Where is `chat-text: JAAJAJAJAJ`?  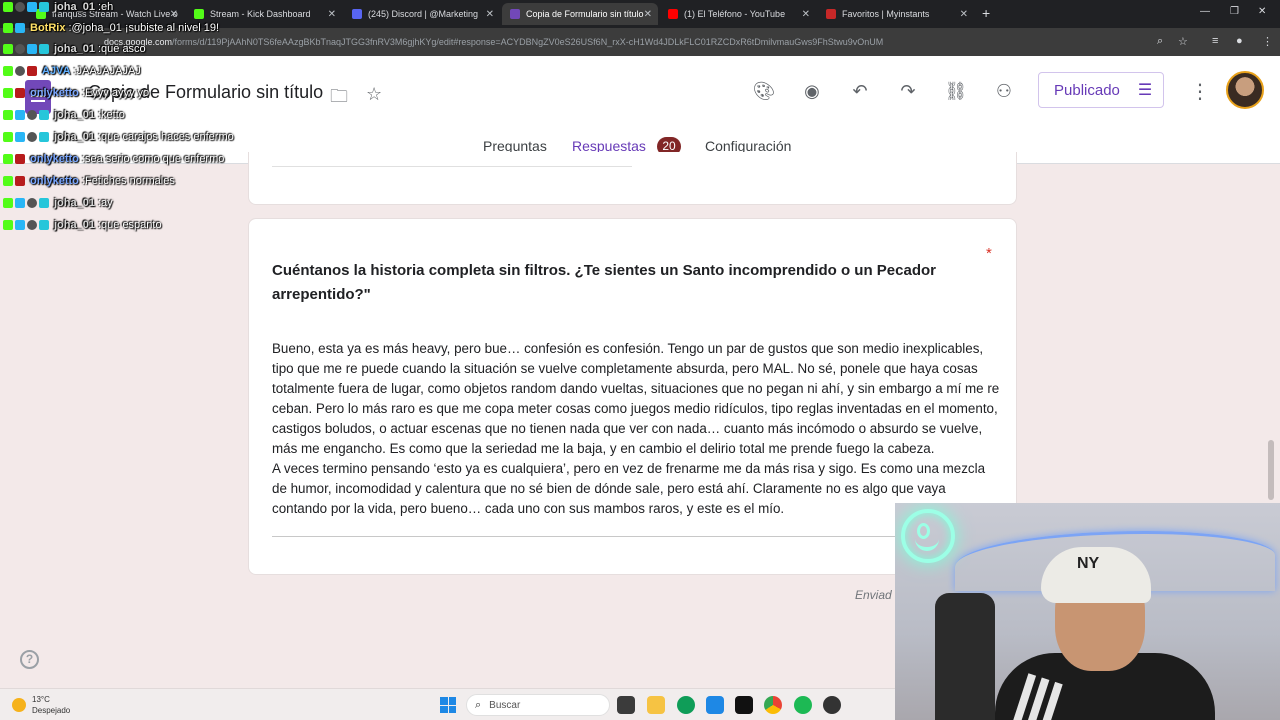
chat-text: JAAJAJAJAJ is located at coordinates (108, 70).